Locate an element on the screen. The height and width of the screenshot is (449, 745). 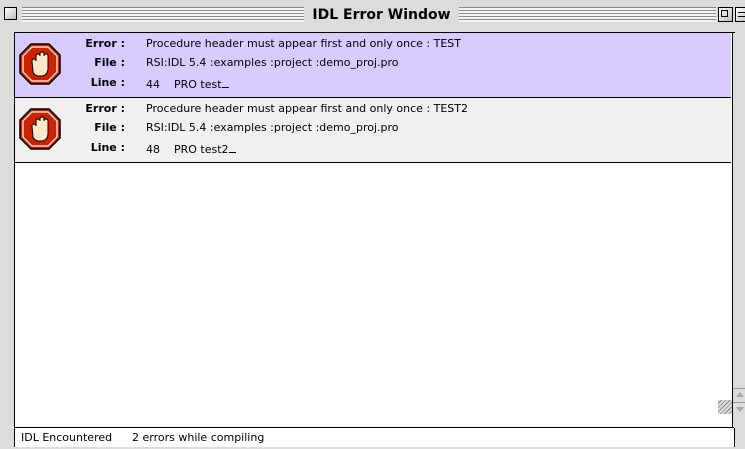
line-text: PRO test is located at coordinates (198, 84).